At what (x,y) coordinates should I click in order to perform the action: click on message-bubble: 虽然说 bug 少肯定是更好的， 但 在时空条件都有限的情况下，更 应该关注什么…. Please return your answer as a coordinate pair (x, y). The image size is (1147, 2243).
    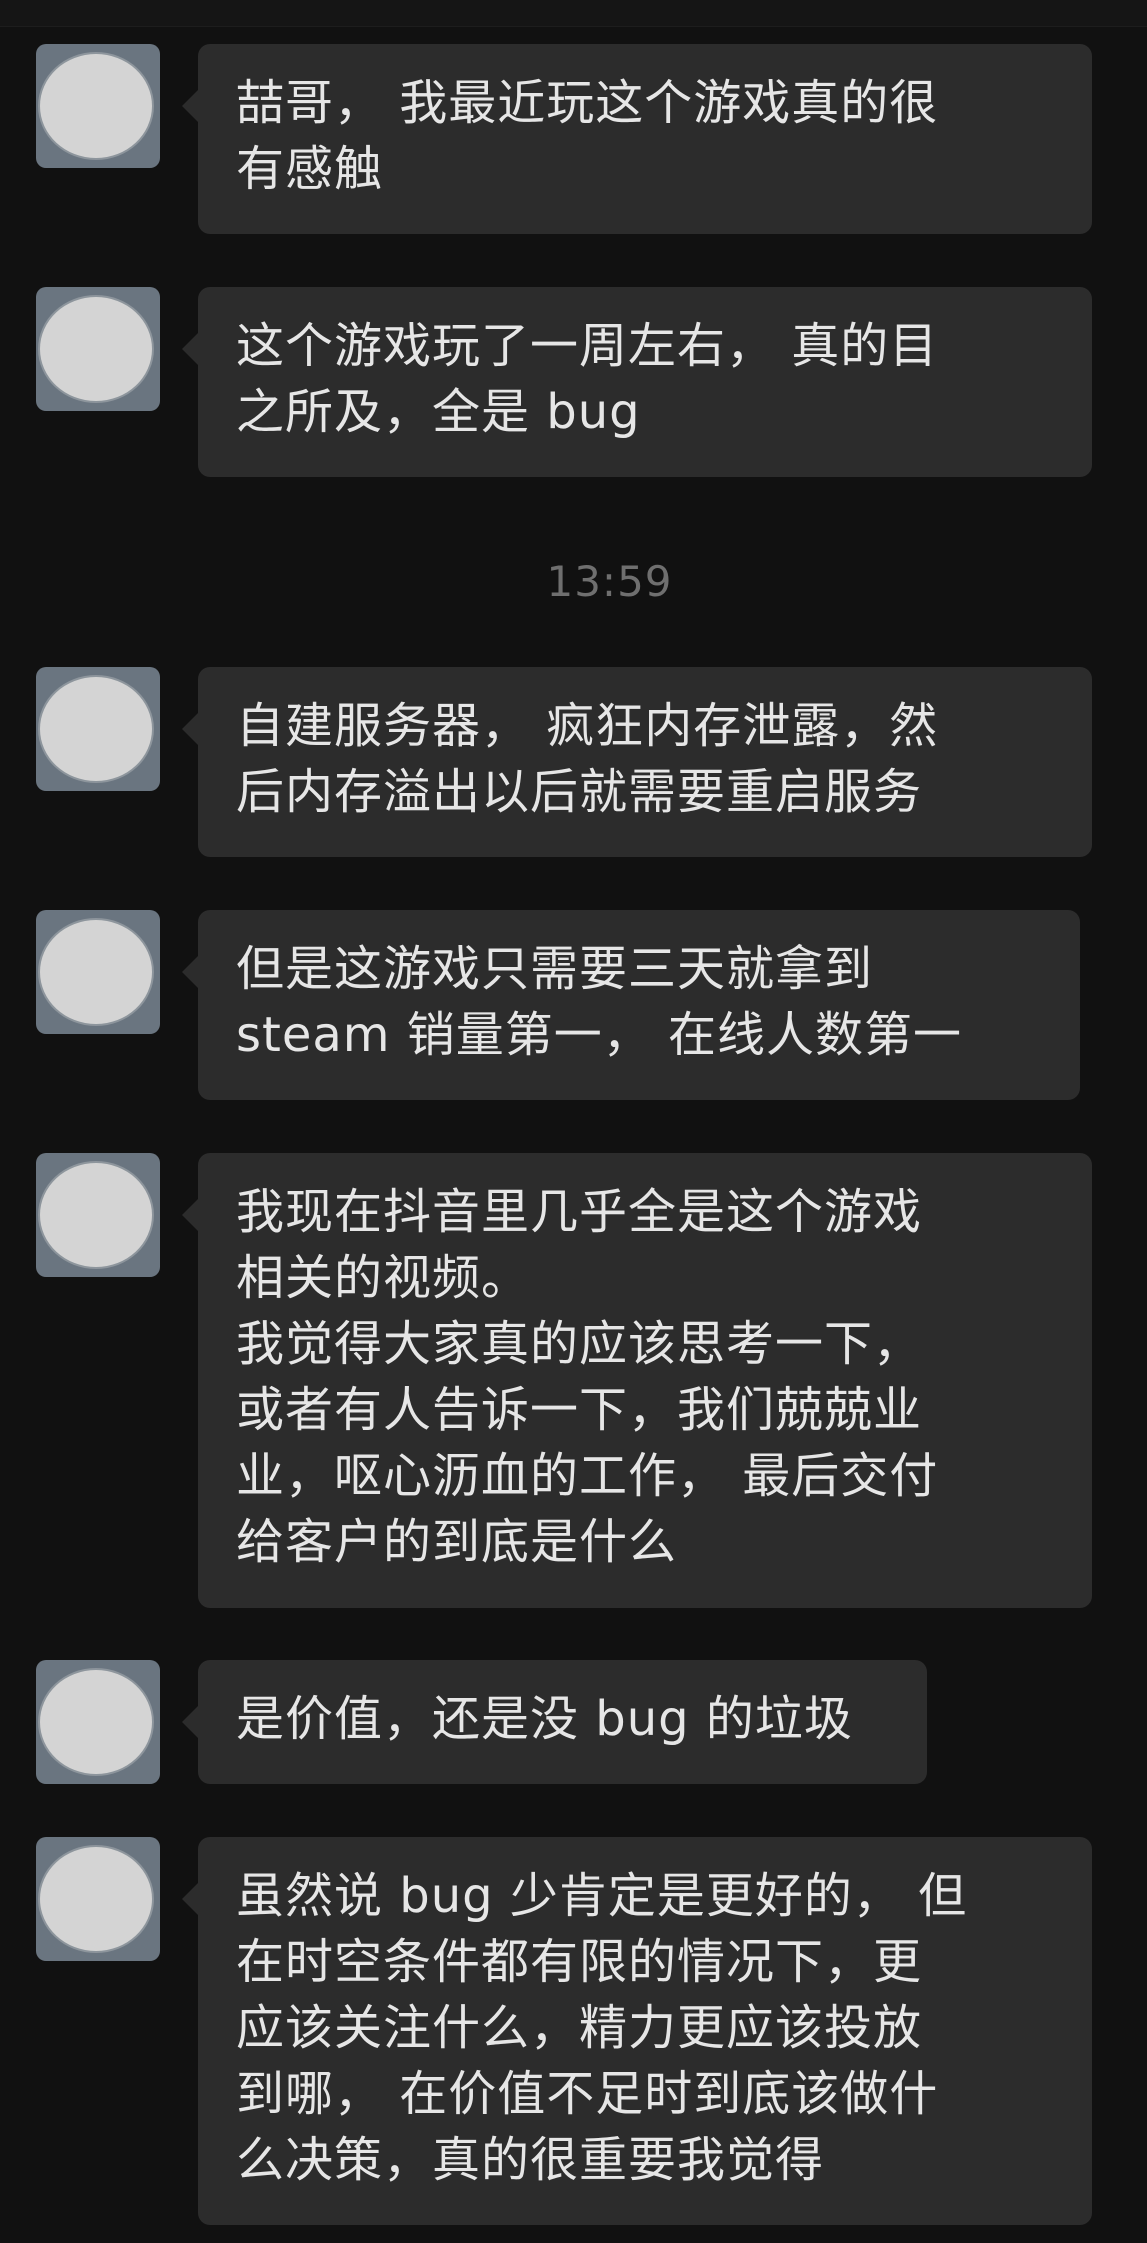
    Looking at the image, I should click on (637, 2031).